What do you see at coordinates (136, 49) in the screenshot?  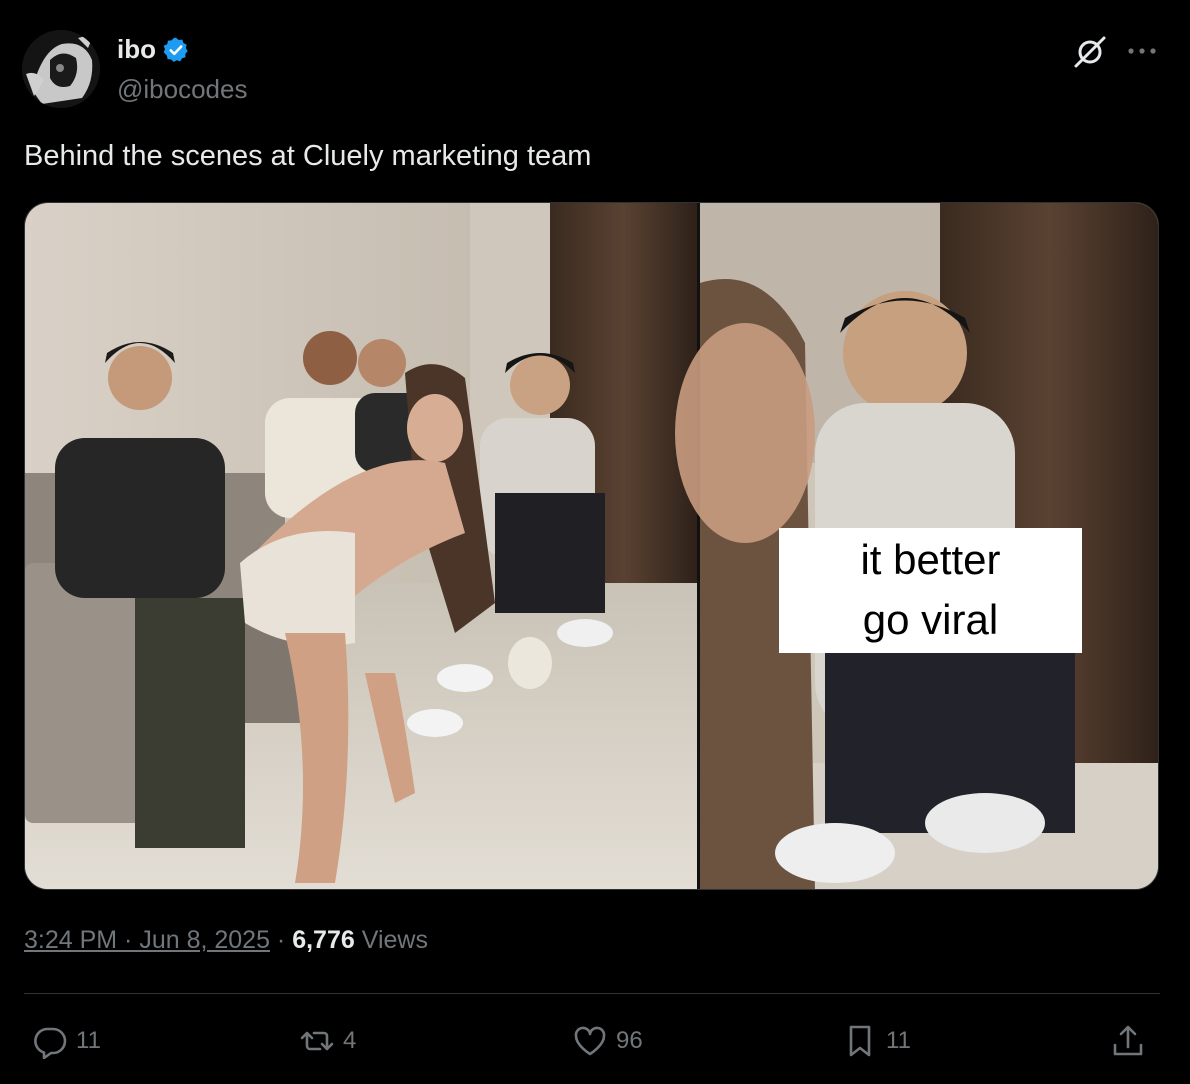 I see `display-name-text: ibo` at bounding box center [136, 49].